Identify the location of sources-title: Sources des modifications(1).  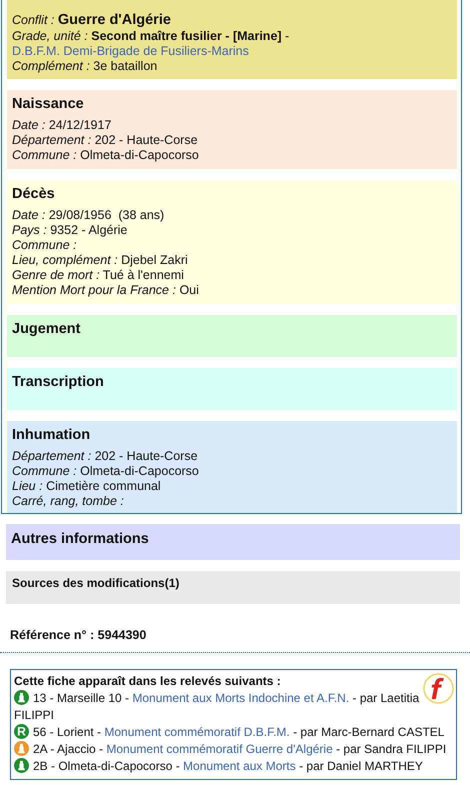
(96, 583).